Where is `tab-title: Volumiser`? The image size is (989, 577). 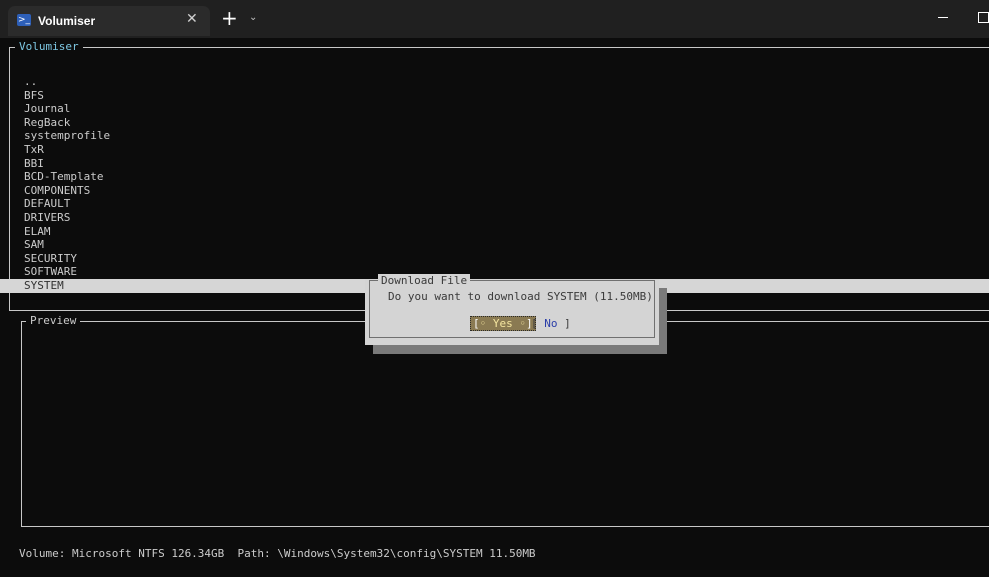 tab-title: Volumiser is located at coordinates (67, 21).